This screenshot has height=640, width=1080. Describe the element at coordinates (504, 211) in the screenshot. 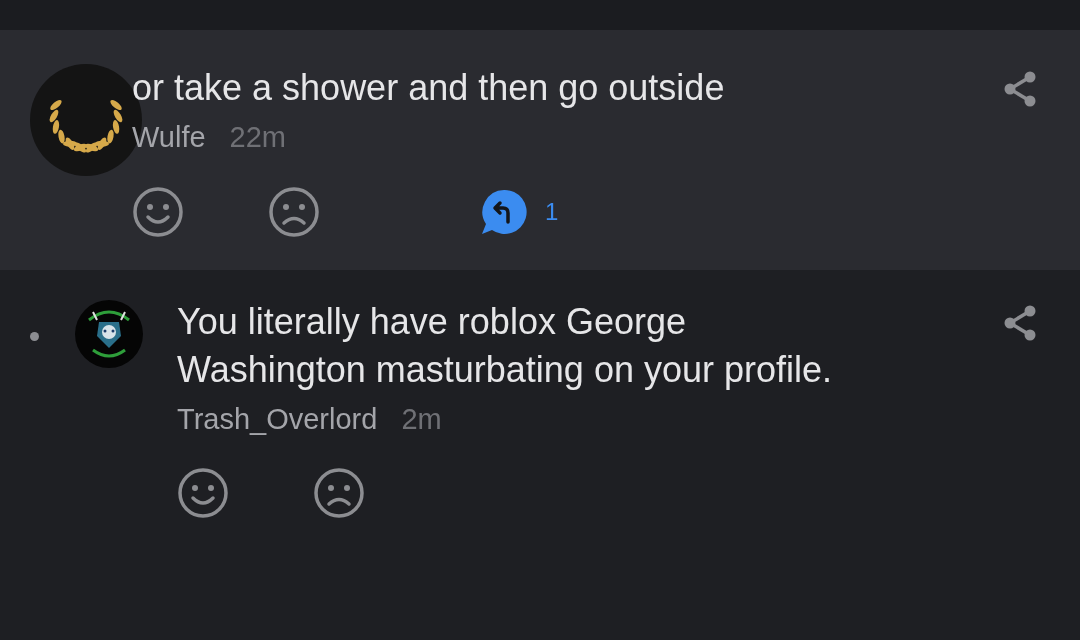

I see `reply-bubble-icon` at that location.